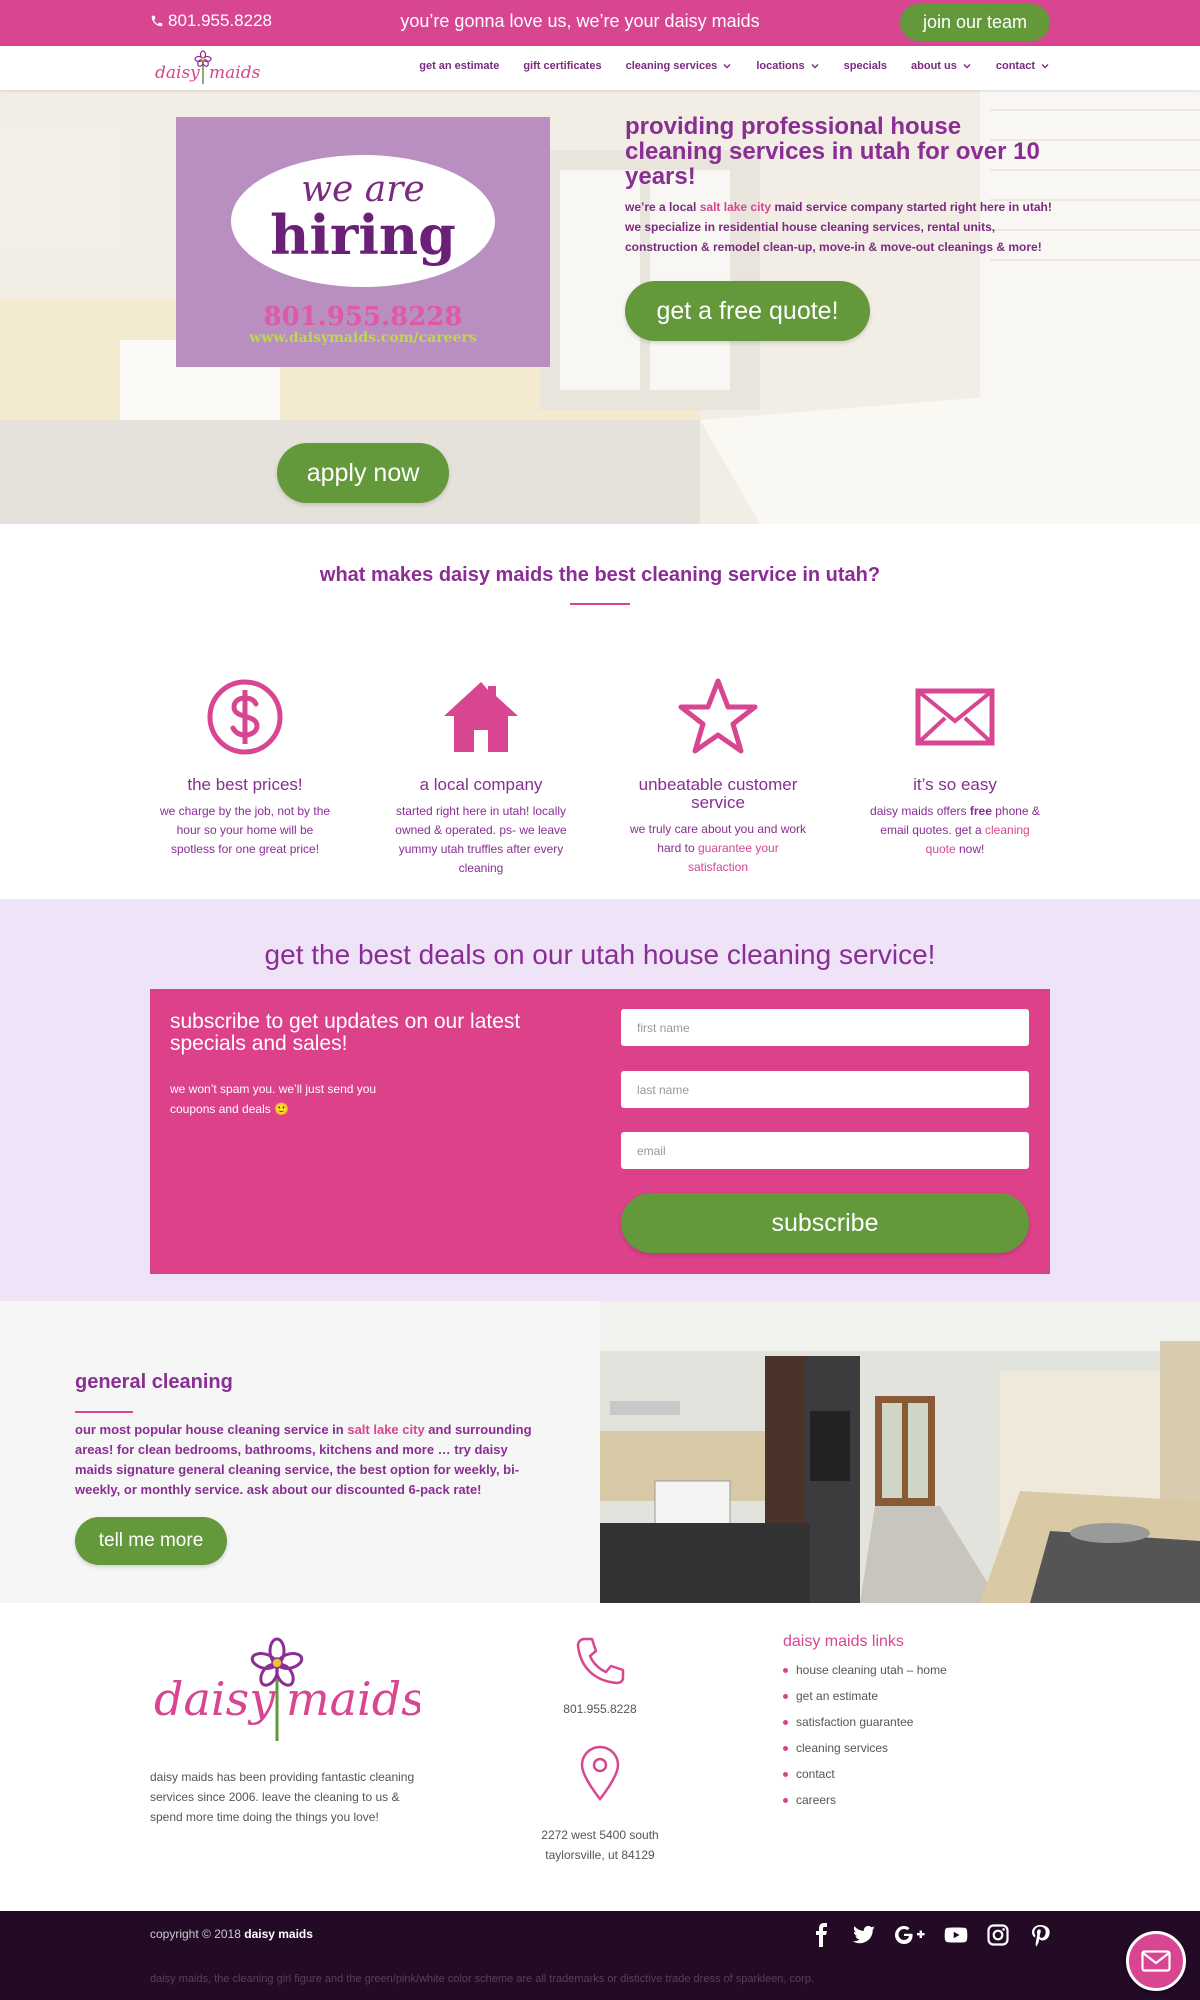 This screenshot has width=1200, height=2000. I want to click on footer-links-heading: daisy maids links, so click(843, 1641).